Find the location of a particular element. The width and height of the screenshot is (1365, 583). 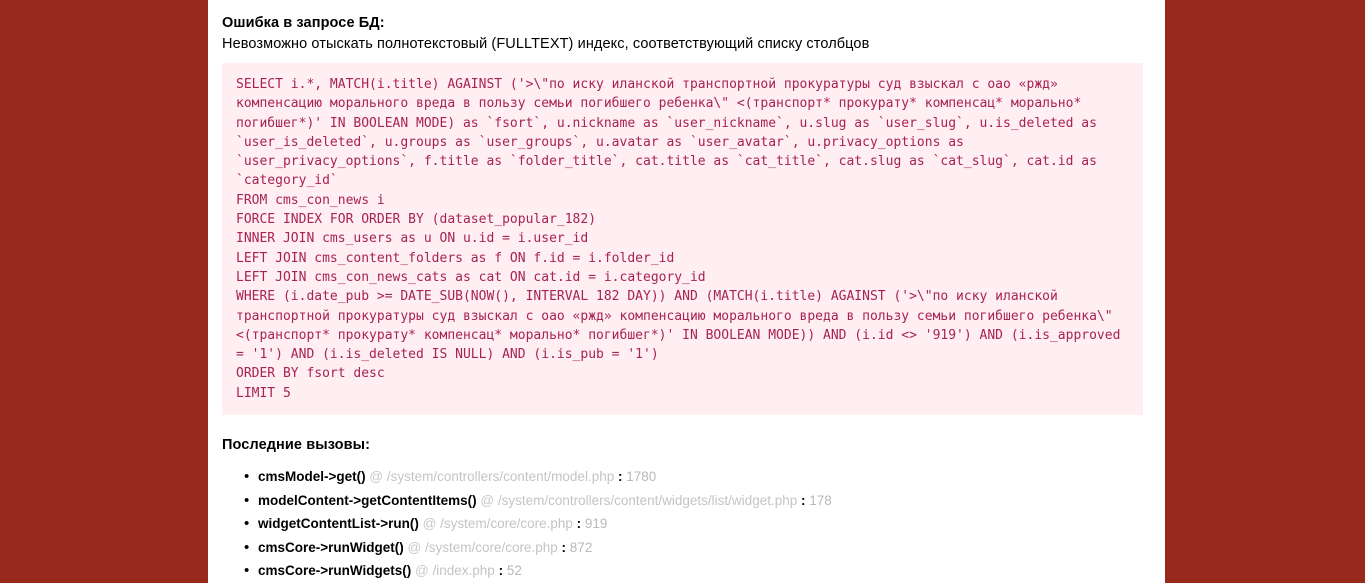

call-line-number: 178 is located at coordinates (820, 500).